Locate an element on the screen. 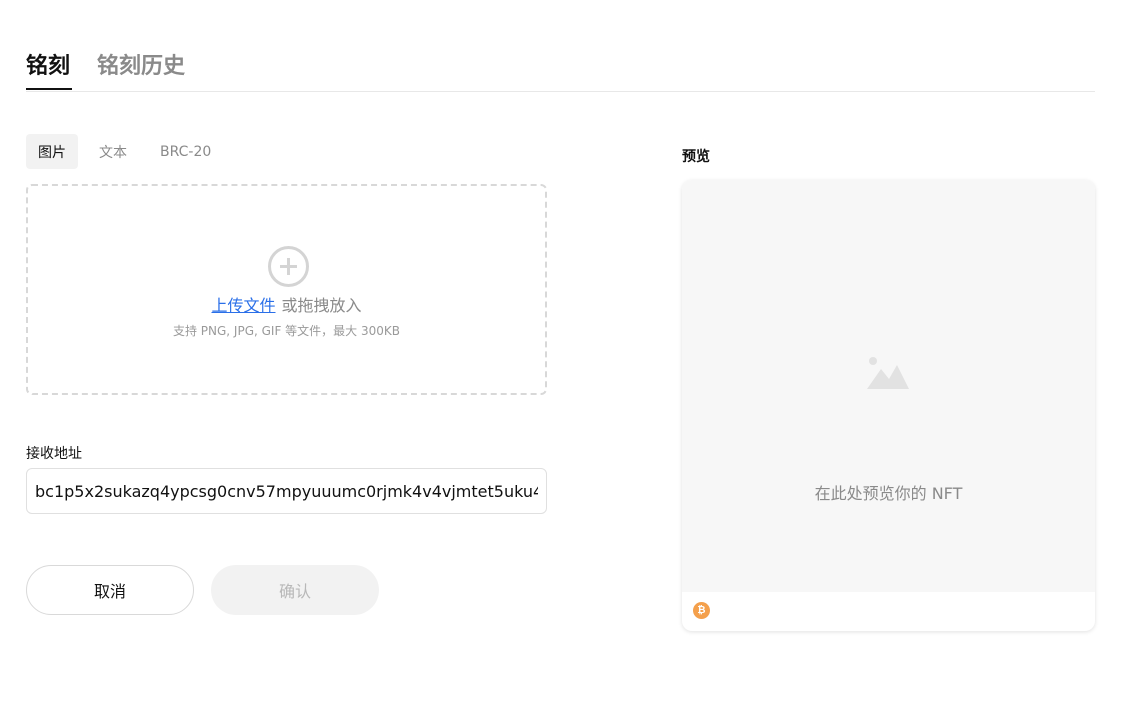  add-circle-icon is located at coordinates (288, 266).